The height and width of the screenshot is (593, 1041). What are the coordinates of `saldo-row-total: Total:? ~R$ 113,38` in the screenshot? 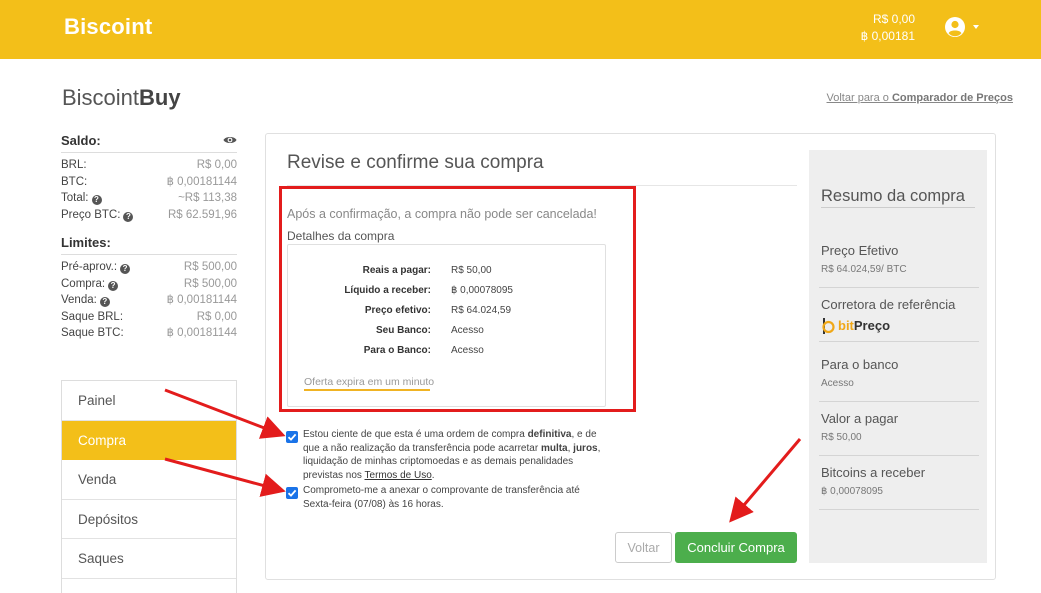 It's located at (149, 198).